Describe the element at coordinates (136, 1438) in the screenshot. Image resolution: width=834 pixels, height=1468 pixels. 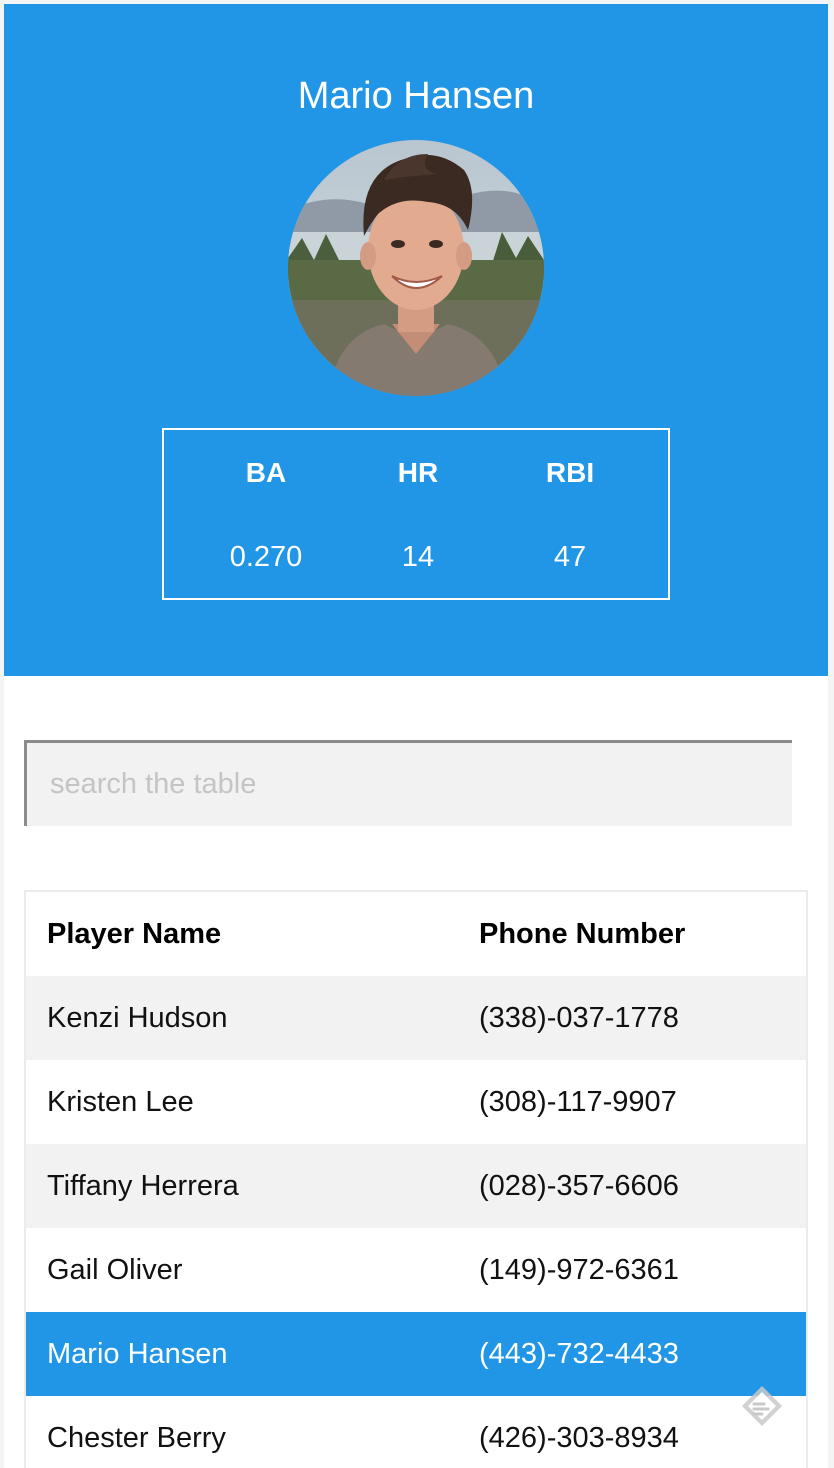
I see `player-name-cell: Chester Berry` at that location.